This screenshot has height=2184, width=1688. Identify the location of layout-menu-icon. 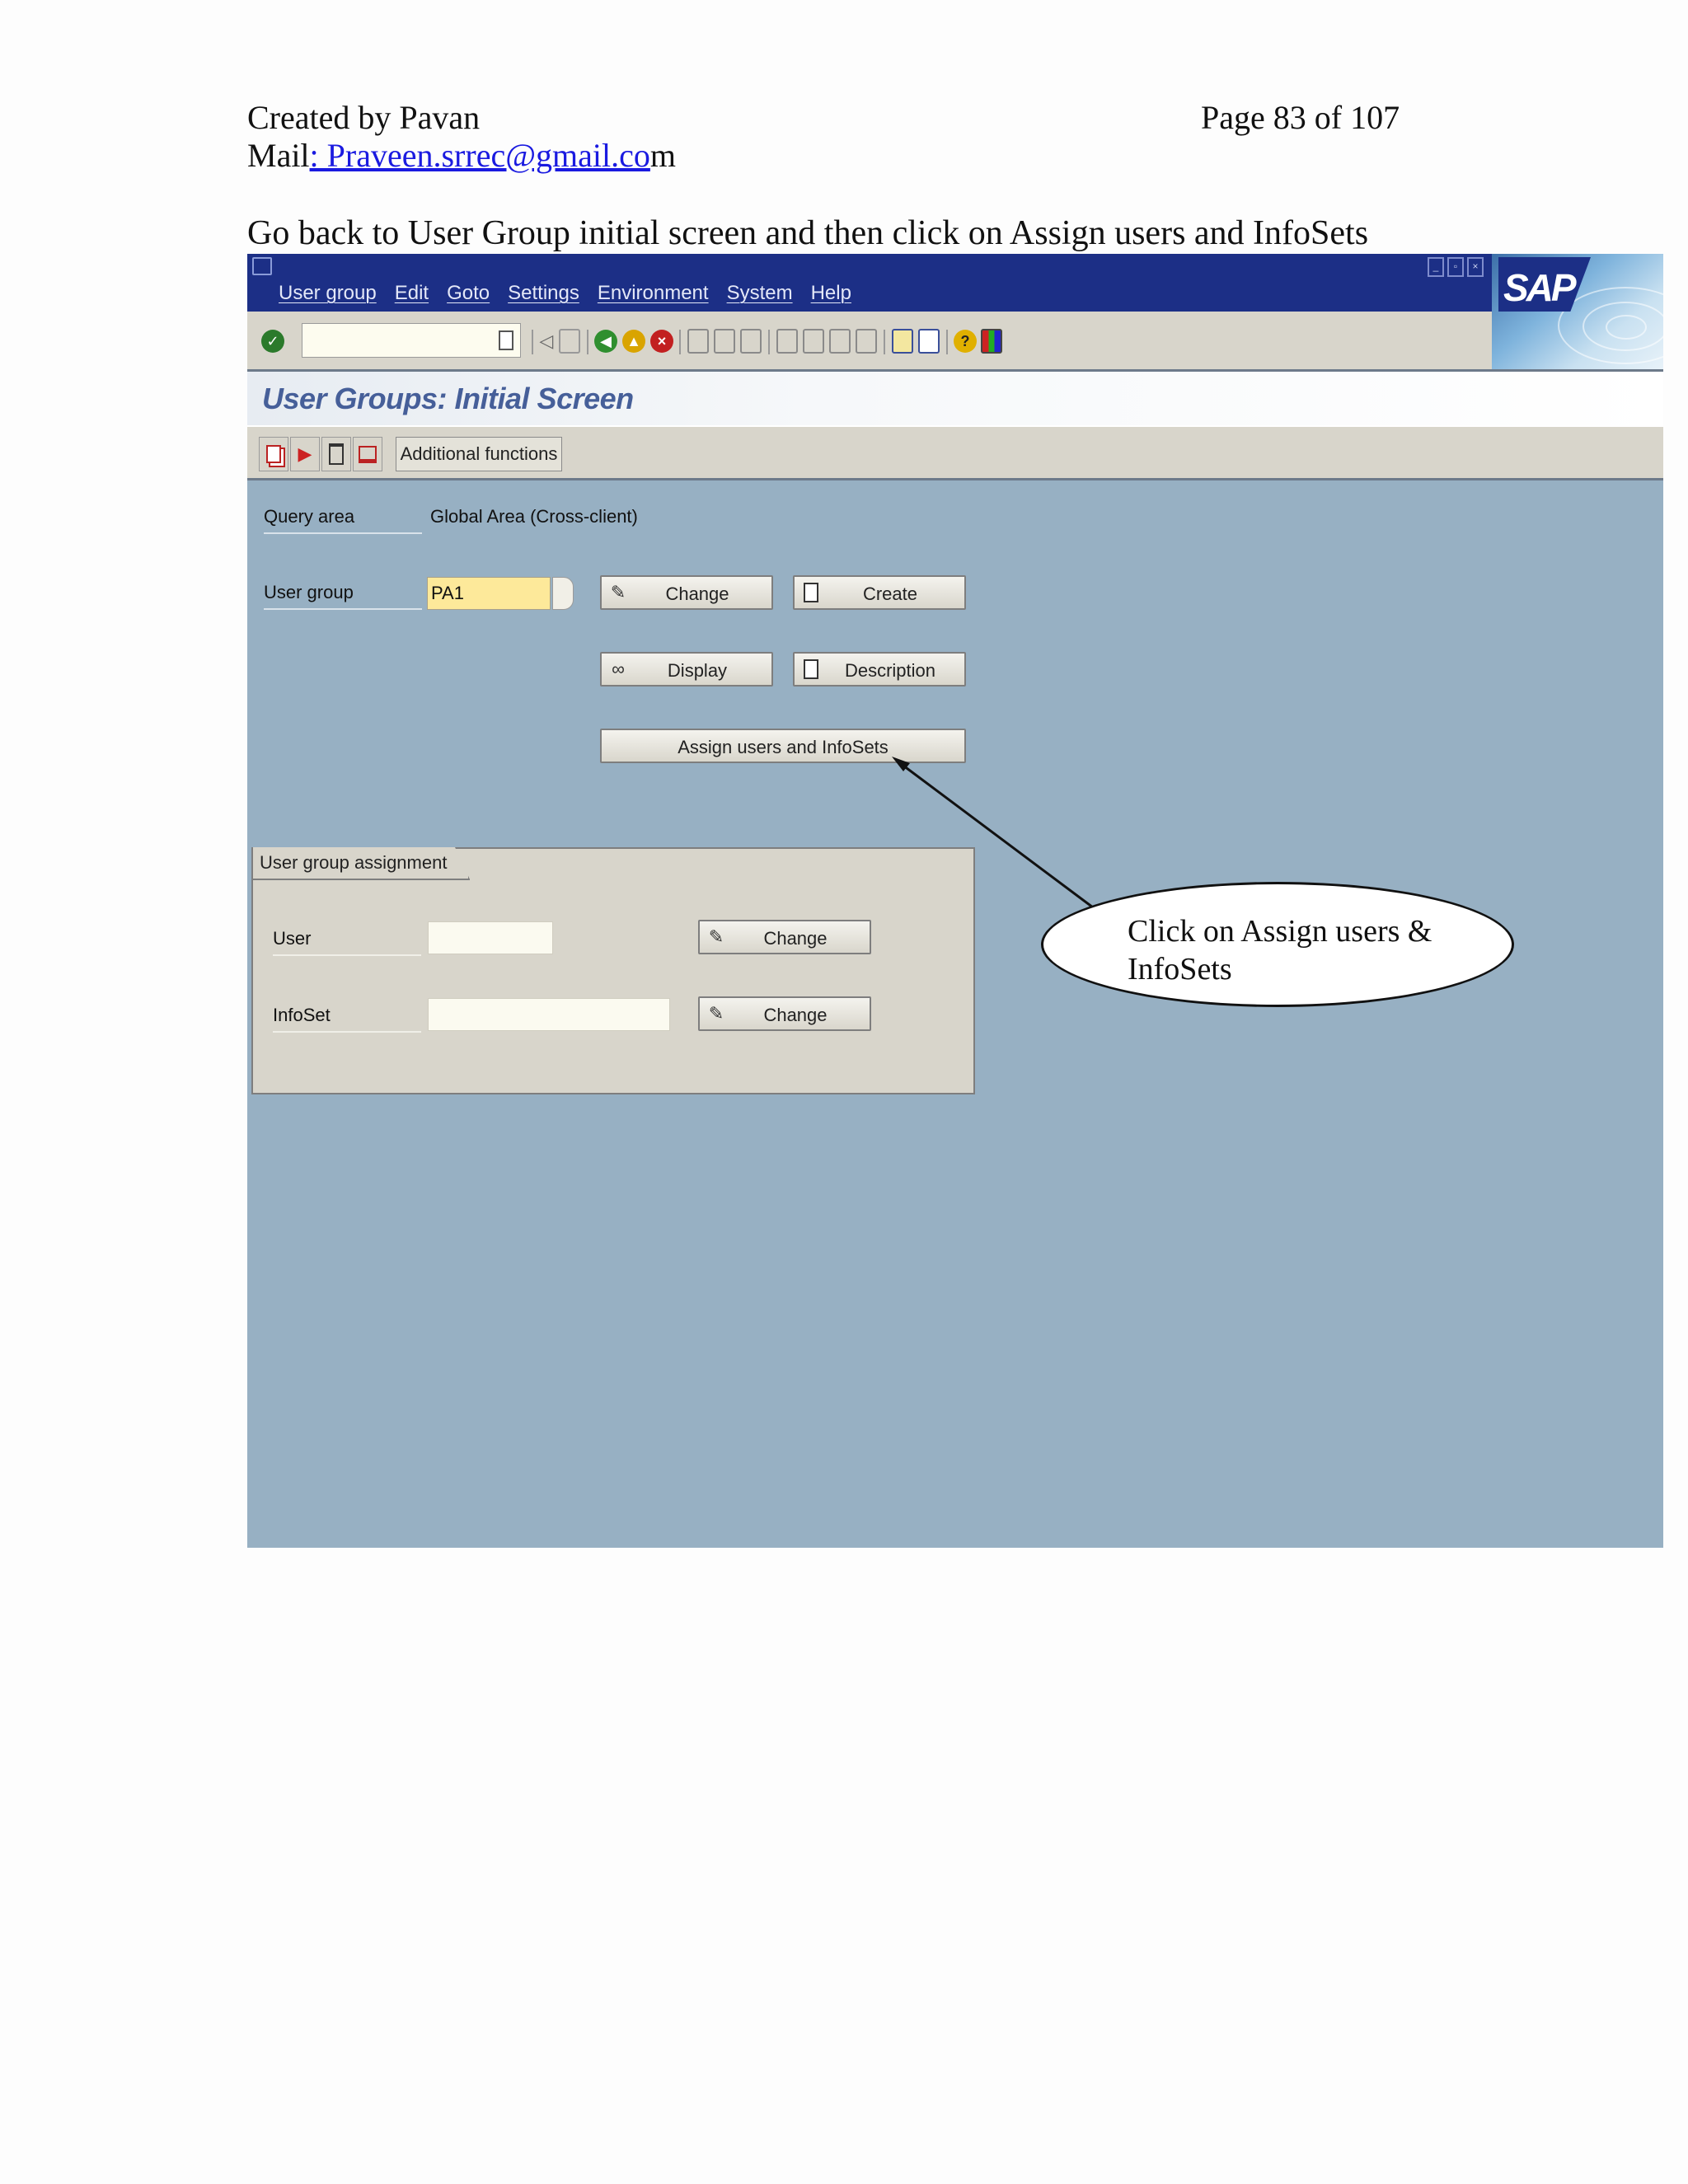
(992, 341).